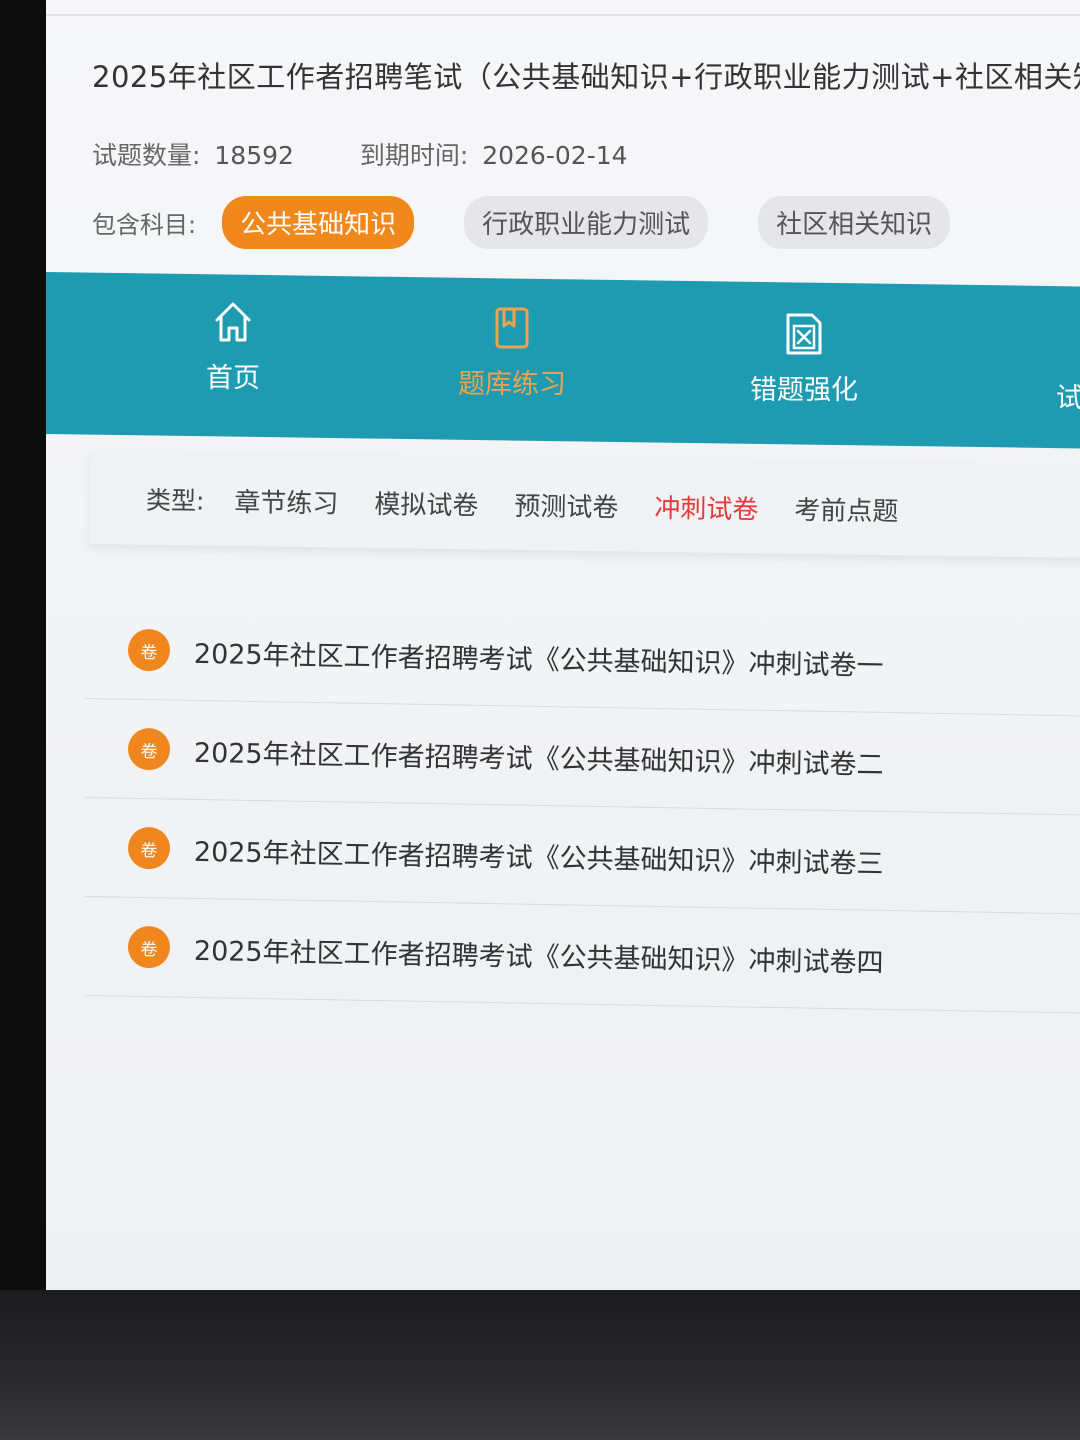 This screenshot has height=1440, width=1080. I want to click on nav-wrong-questions: 错题强化, so click(804, 358).